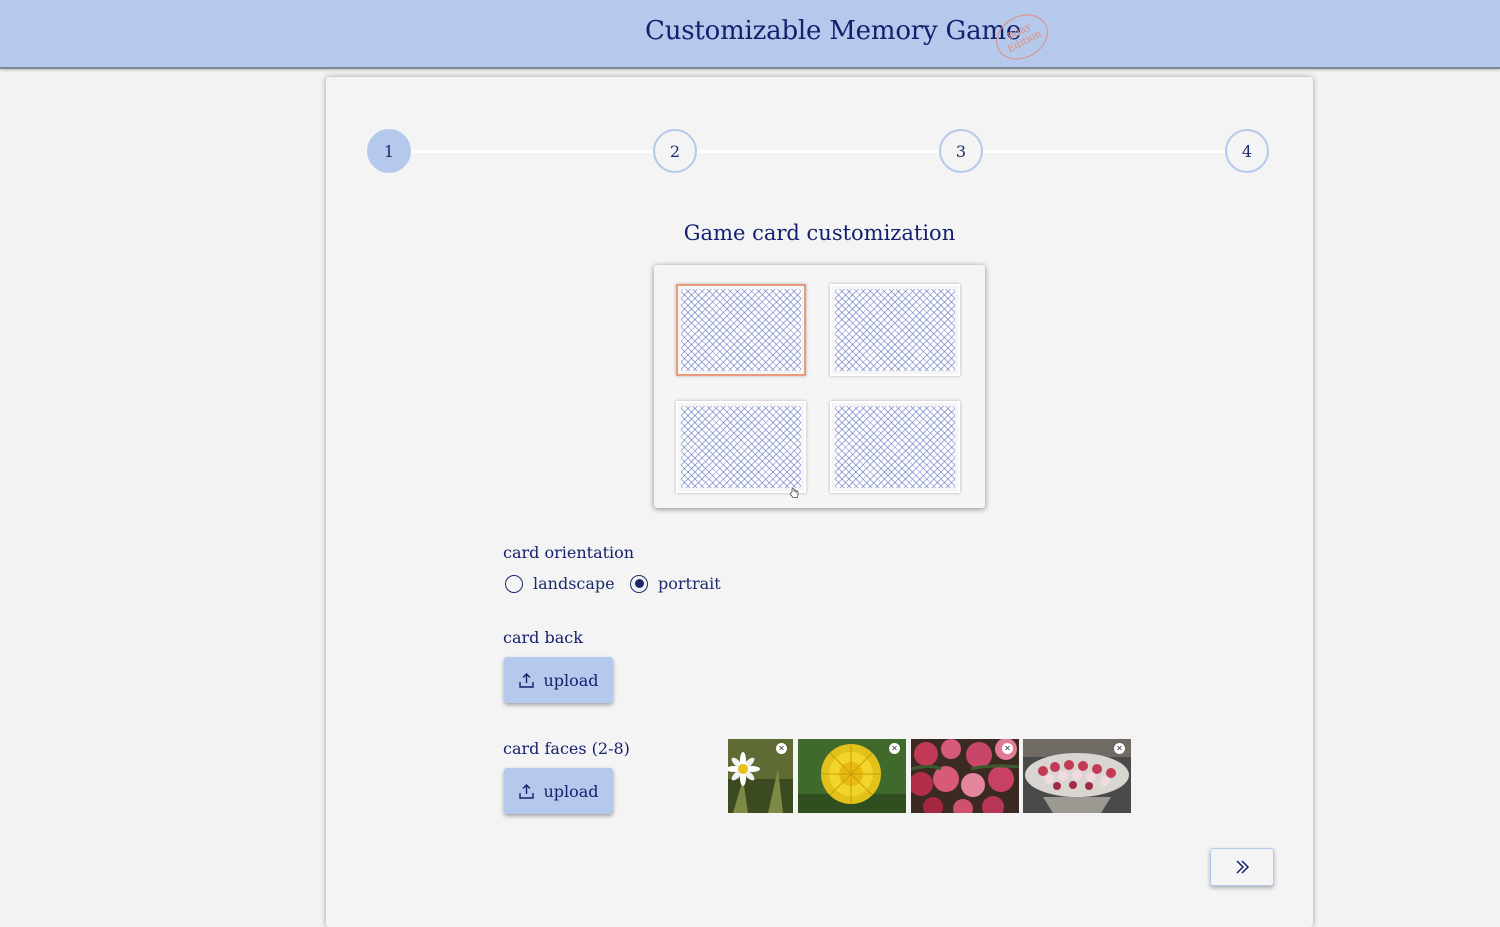 The image size is (1500, 927). I want to click on card-preview, so click(819, 386).